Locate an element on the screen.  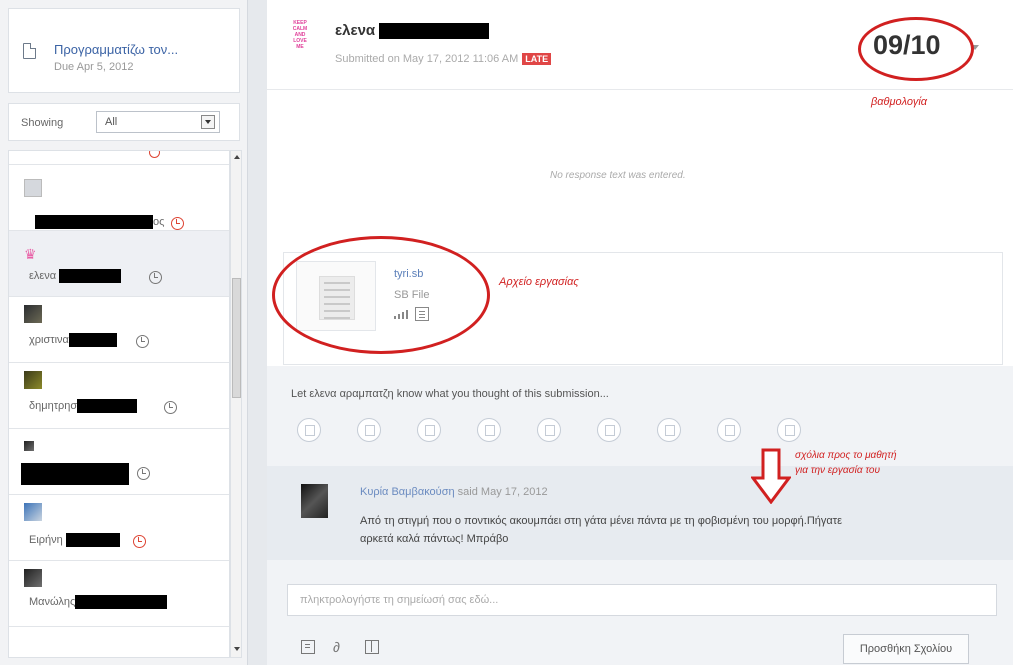
student-name: δημητρησ is located at coordinates (83, 406).